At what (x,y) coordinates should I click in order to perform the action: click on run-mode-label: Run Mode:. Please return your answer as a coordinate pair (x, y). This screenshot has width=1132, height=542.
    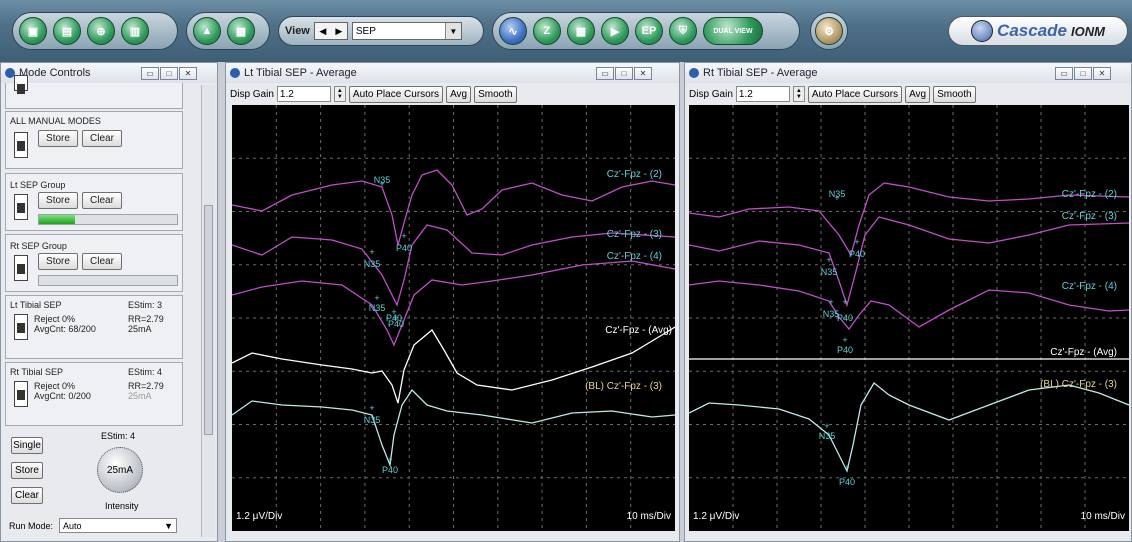
    Looking at the image, I should click on (31, 526).